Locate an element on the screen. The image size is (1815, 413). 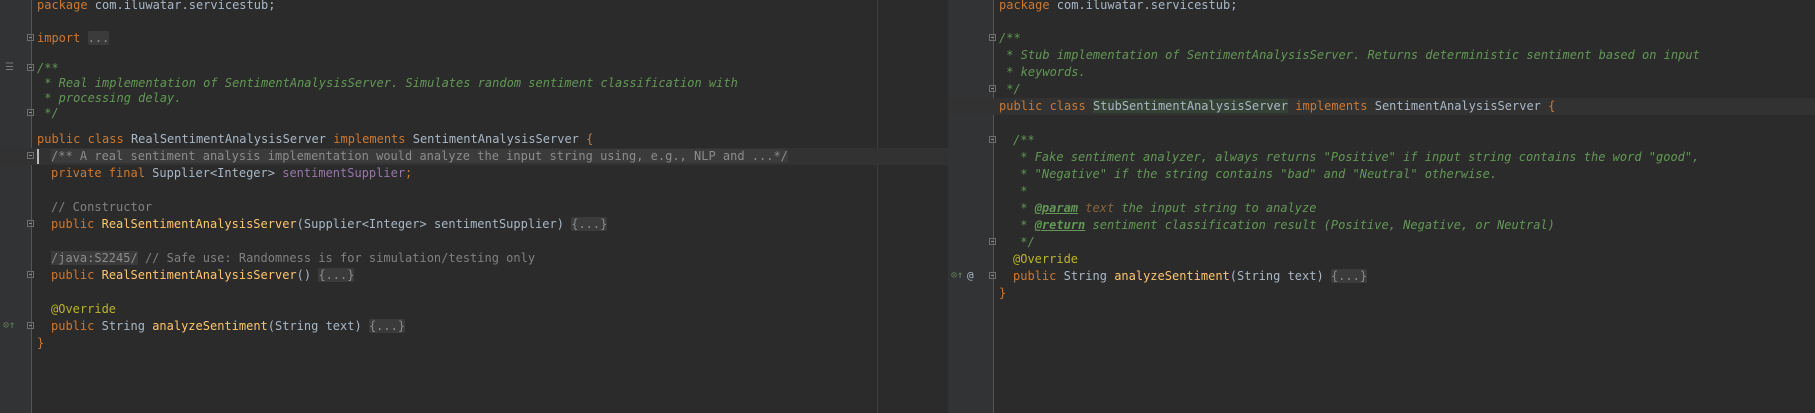
class-name: RealSentimentAnalysisServer is located at coordinates (228, 139).